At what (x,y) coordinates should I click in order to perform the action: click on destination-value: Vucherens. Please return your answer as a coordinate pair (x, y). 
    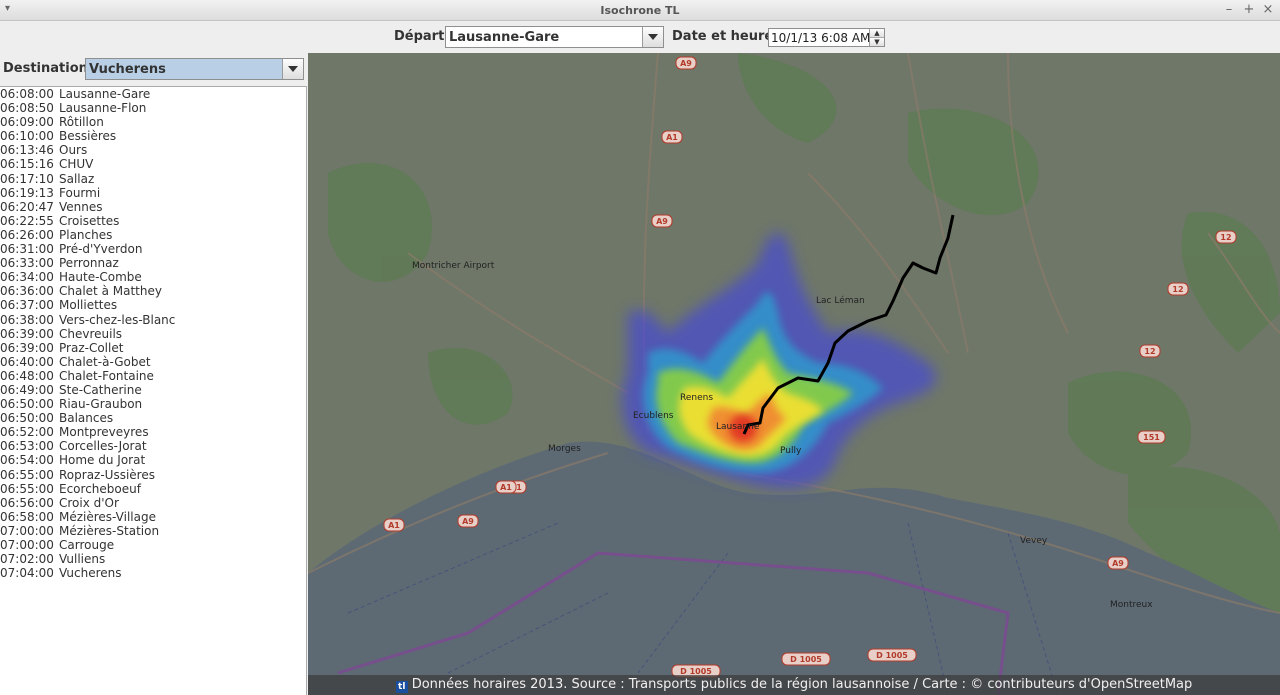
    Looking at the image, I should click on (127, 69).